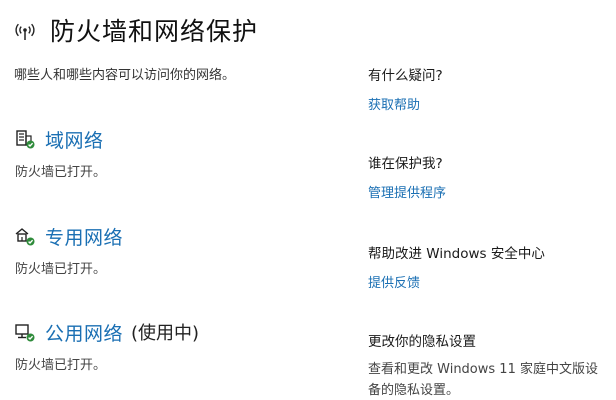 The height and width of the screenshot is (400, 616). Describe the element at coordinates (179, 250) in the screenshot. I see `private-network-section: 专用网络 防火墙已打开。` at that location.